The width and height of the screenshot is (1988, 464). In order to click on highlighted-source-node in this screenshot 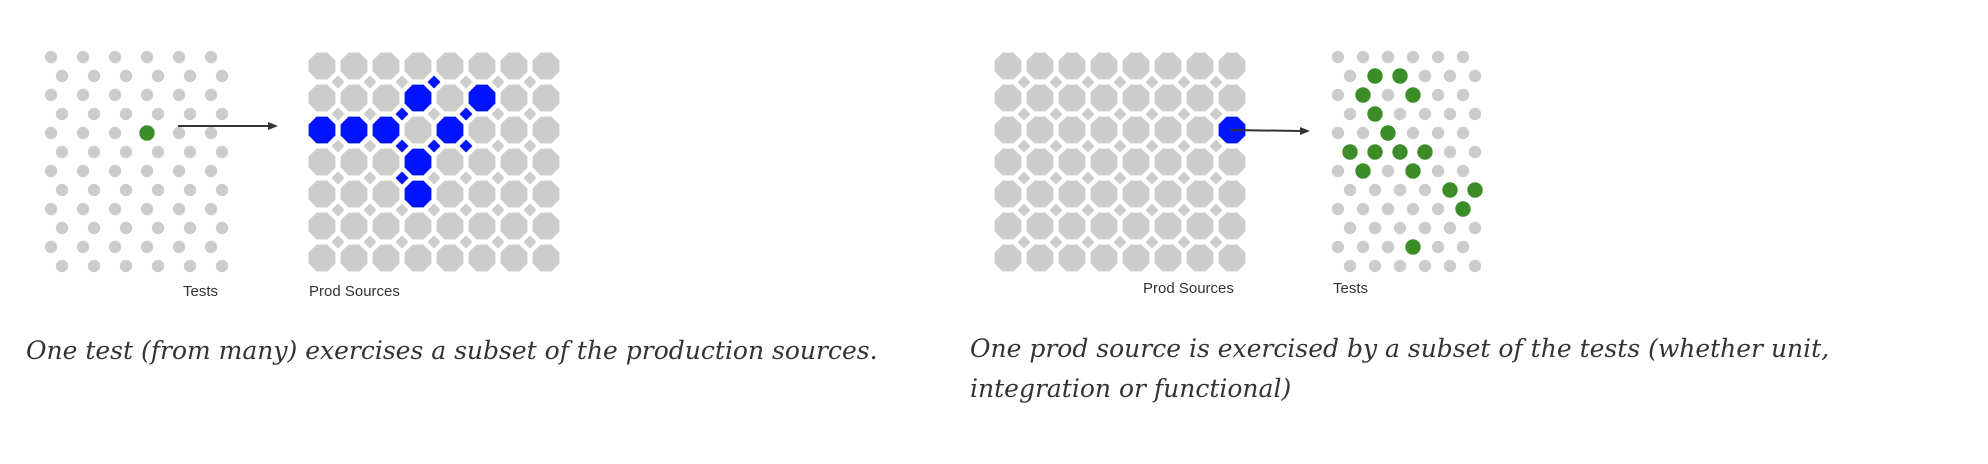, I will do `click(322, 130)`.